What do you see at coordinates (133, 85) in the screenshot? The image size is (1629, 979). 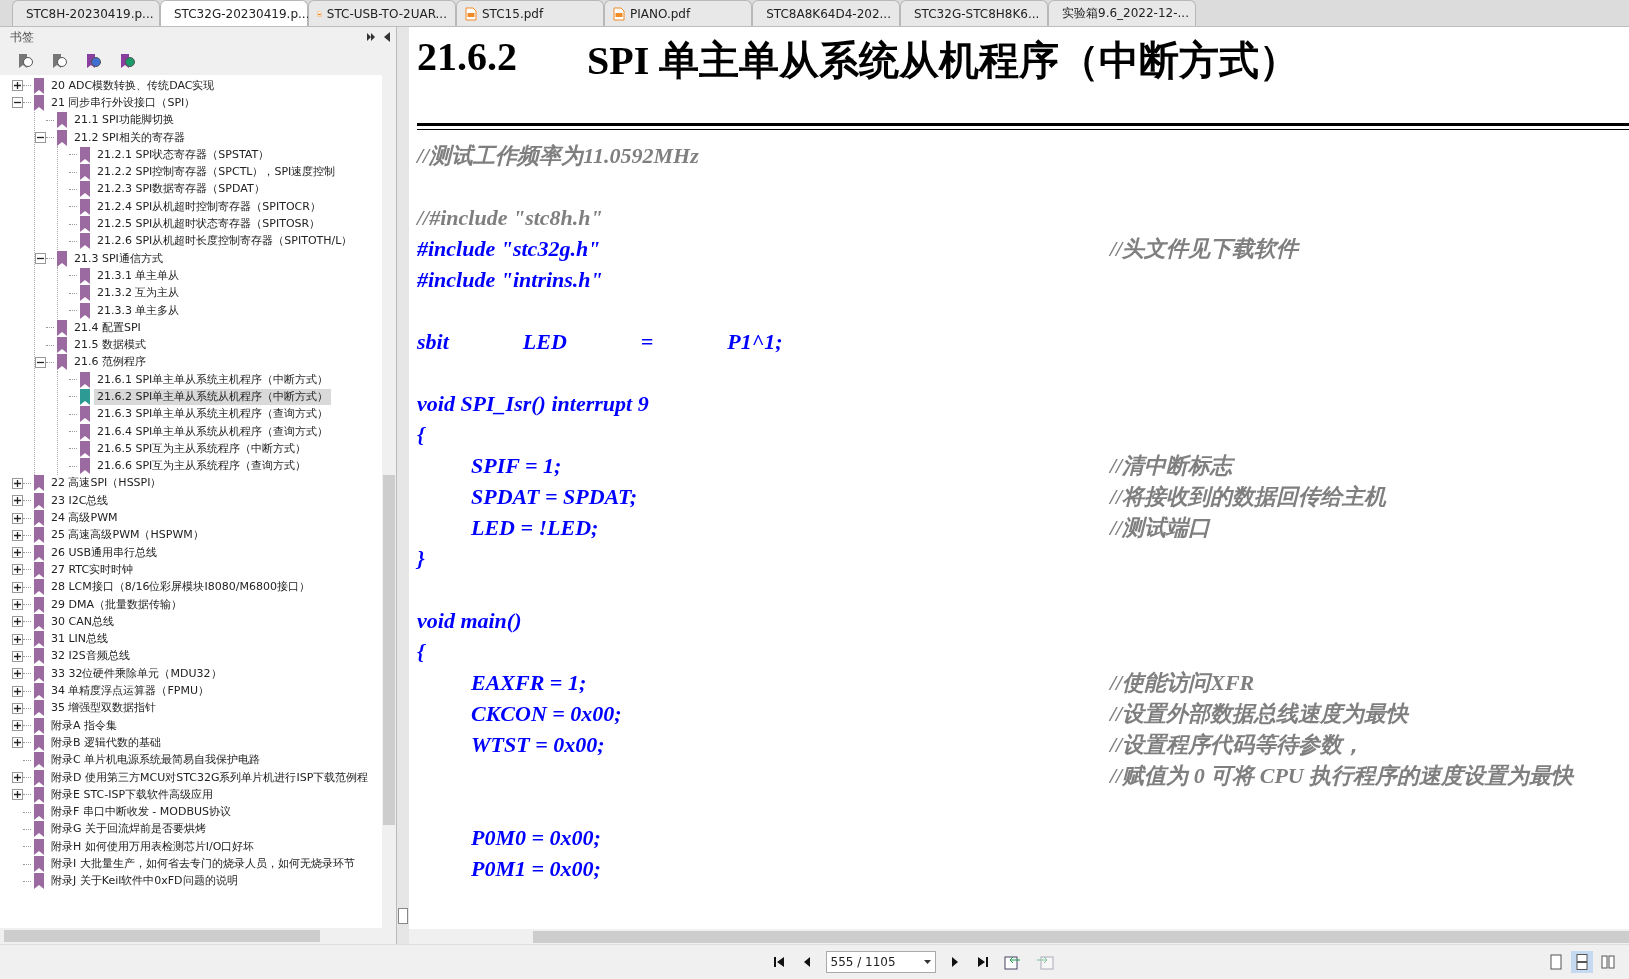 I see `bookmark-item: 20 ADC模数转换、传统DAC实现` at bounding box center [133, 85].